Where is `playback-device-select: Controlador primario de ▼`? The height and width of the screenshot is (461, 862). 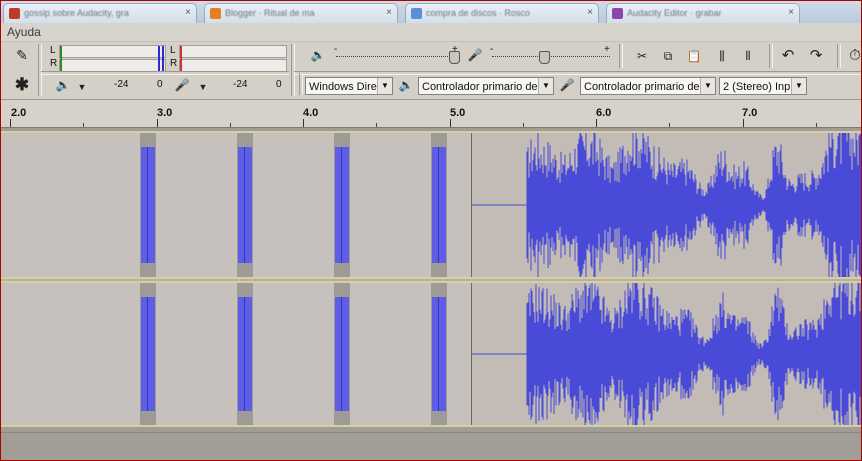
playback-device-select: Controlador primario de ▼ is located at coordinates (486, 86).